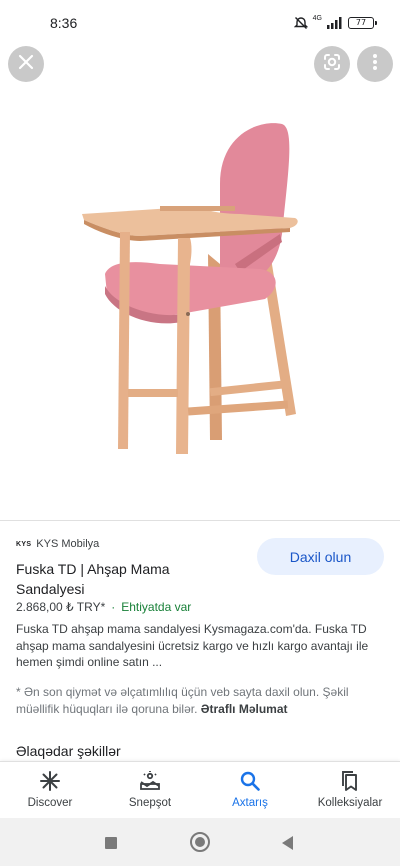 The image size is (400, 866). I want to click on result-title: Fuska TD | Ahşap Mama Sandalyesi, so click(126, 579).